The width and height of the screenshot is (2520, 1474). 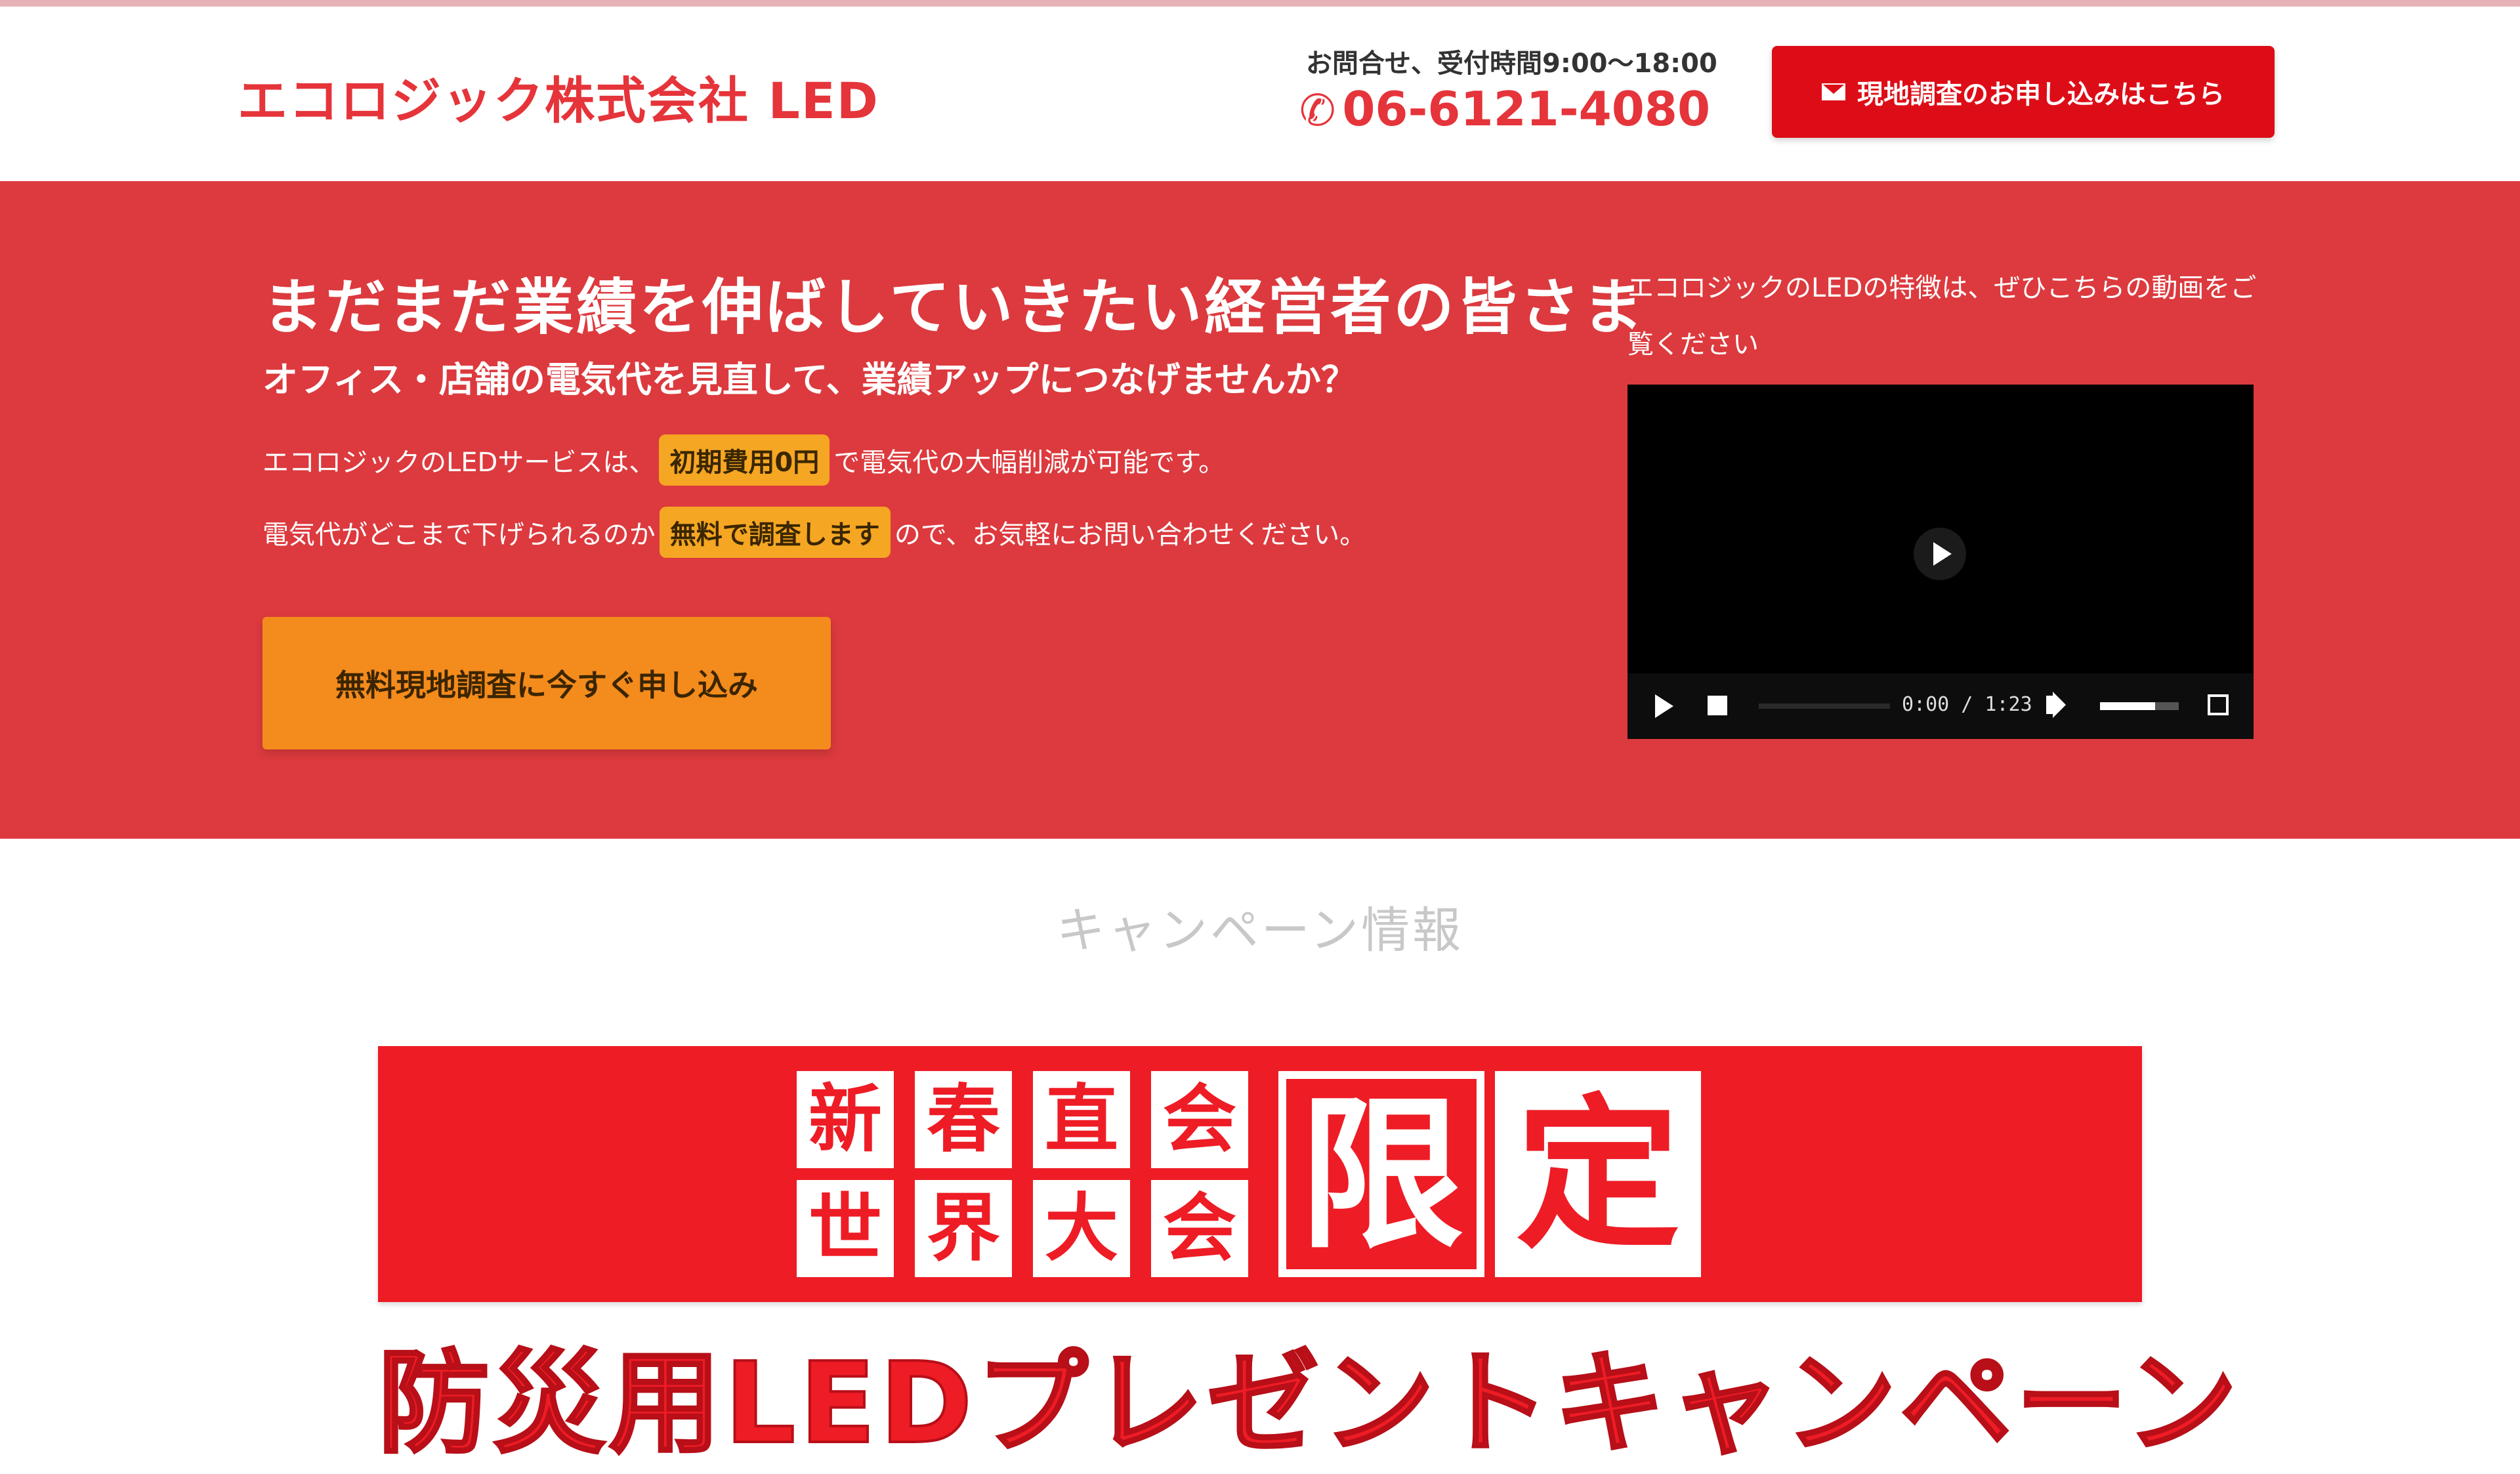 What do you see at coordinates (459, 463) in the screenshot?
I see `hero-line1-text: エコロジックのLEDサービスは、` at bounding box center [459, 463].